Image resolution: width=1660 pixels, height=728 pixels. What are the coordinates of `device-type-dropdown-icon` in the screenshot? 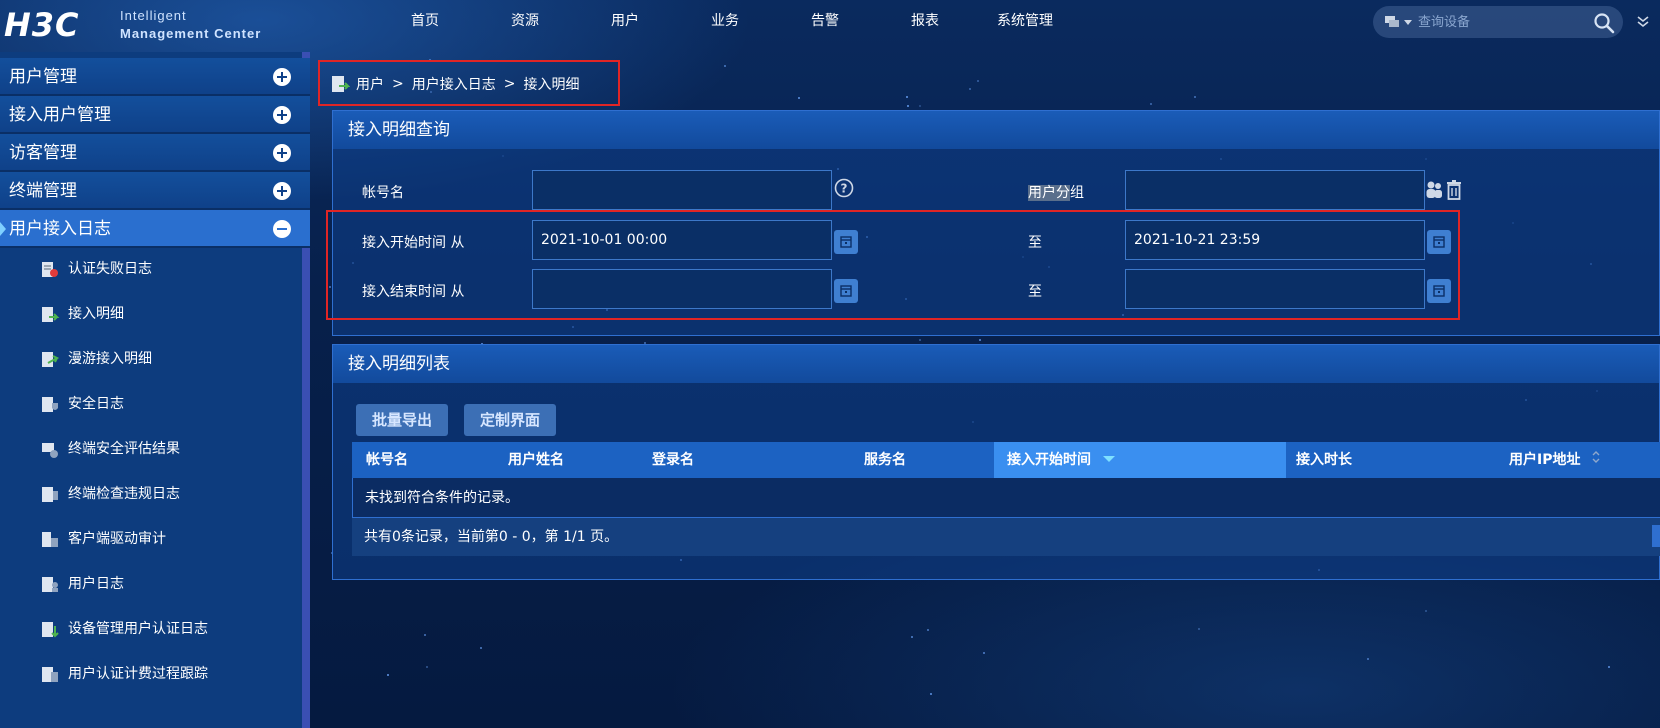 It's located at (1399, 22).